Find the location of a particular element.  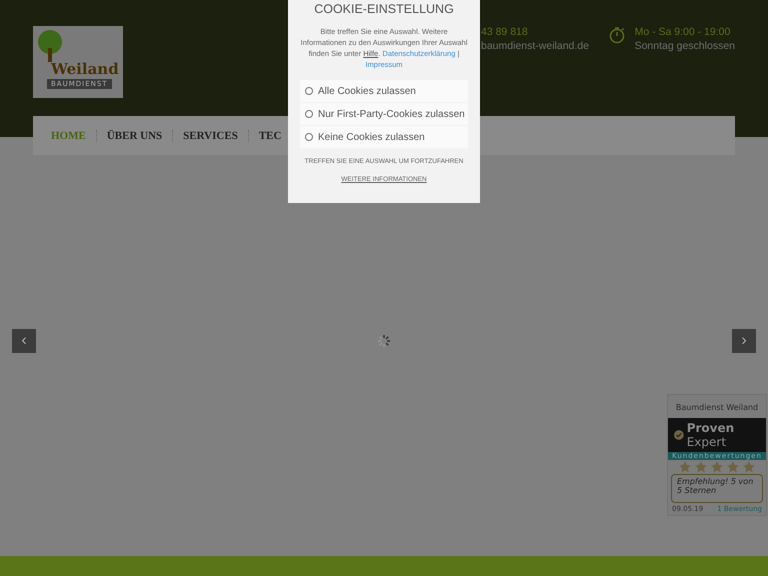

tree-icon is located at coordinates (50, 46).